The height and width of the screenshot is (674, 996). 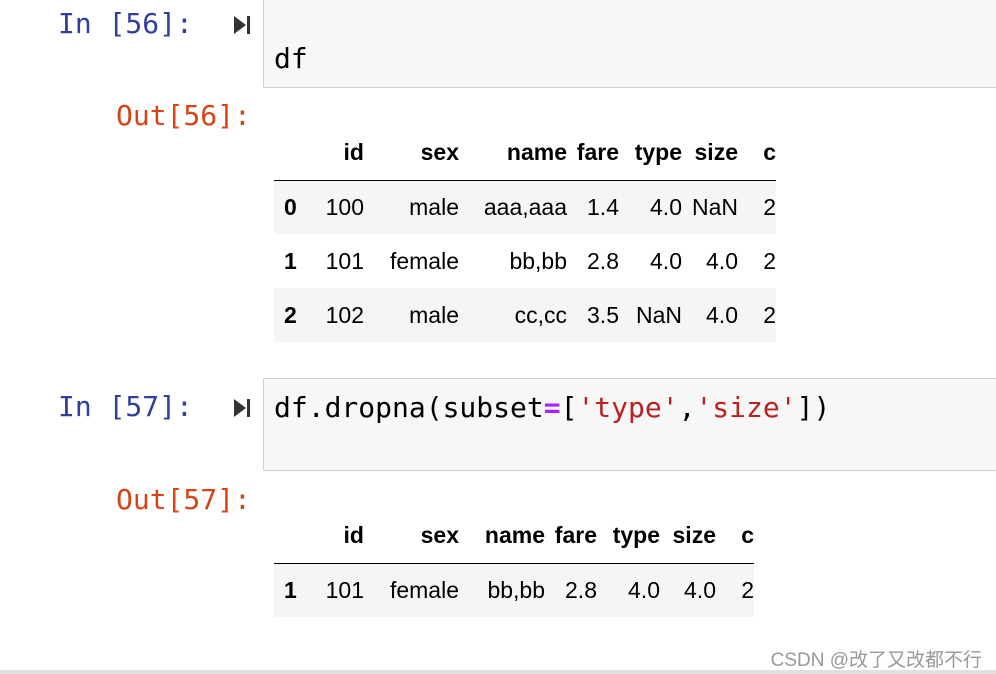 I want to click on table-cell: 100, so click(x=344, y=206).